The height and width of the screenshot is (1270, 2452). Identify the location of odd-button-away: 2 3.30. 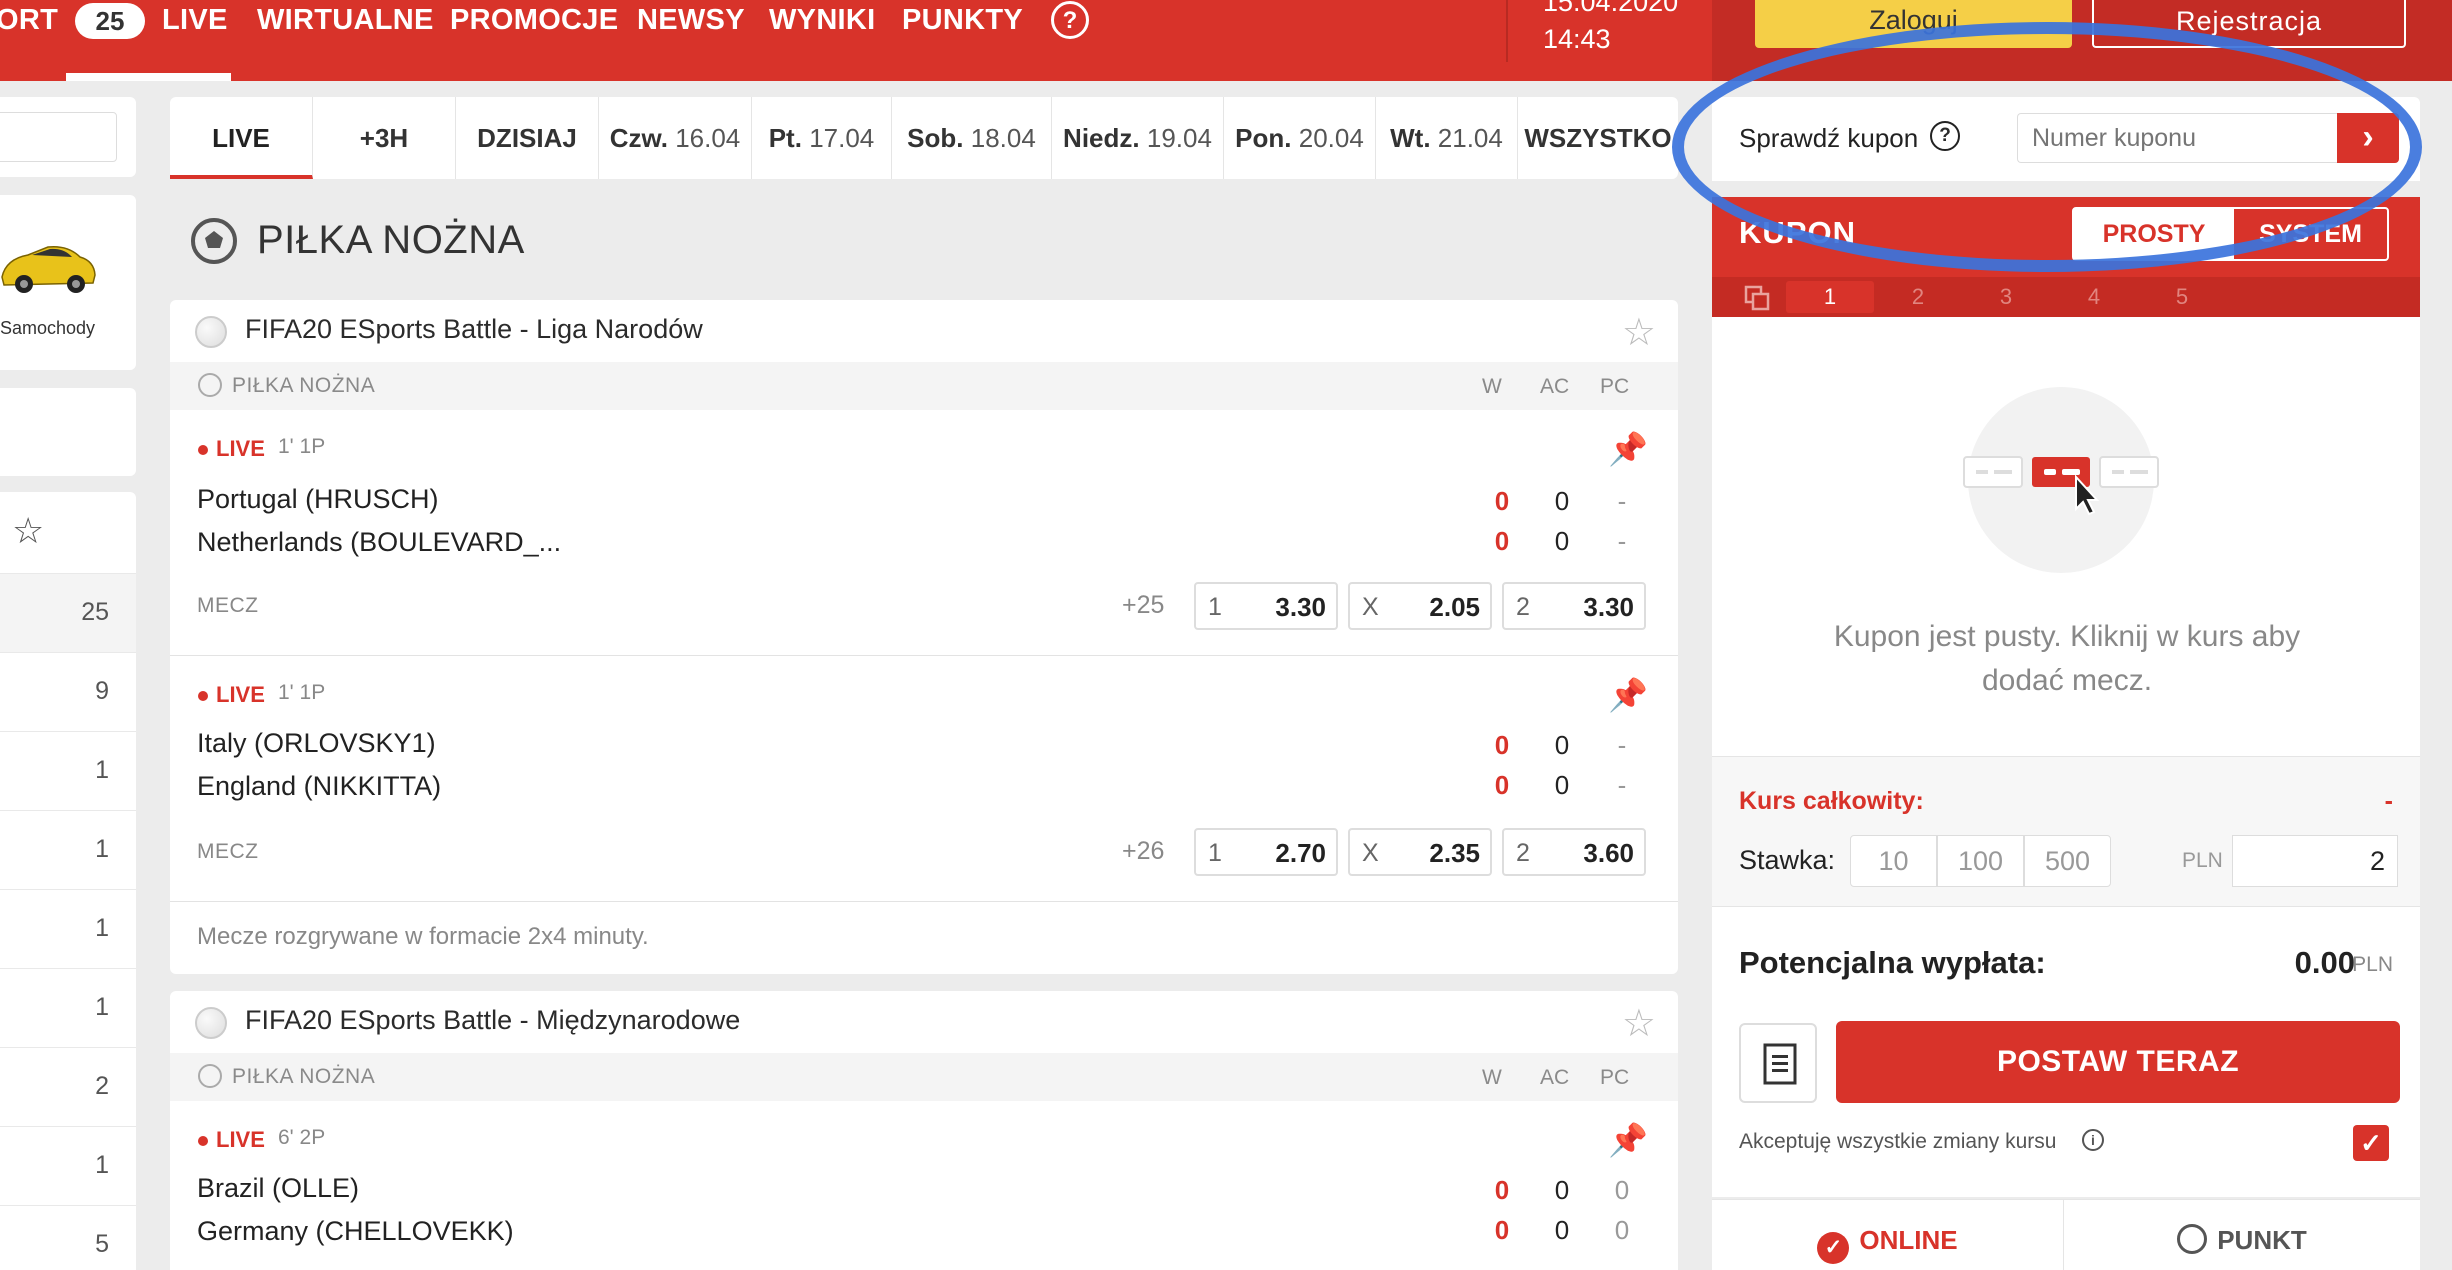
(1574, 606).